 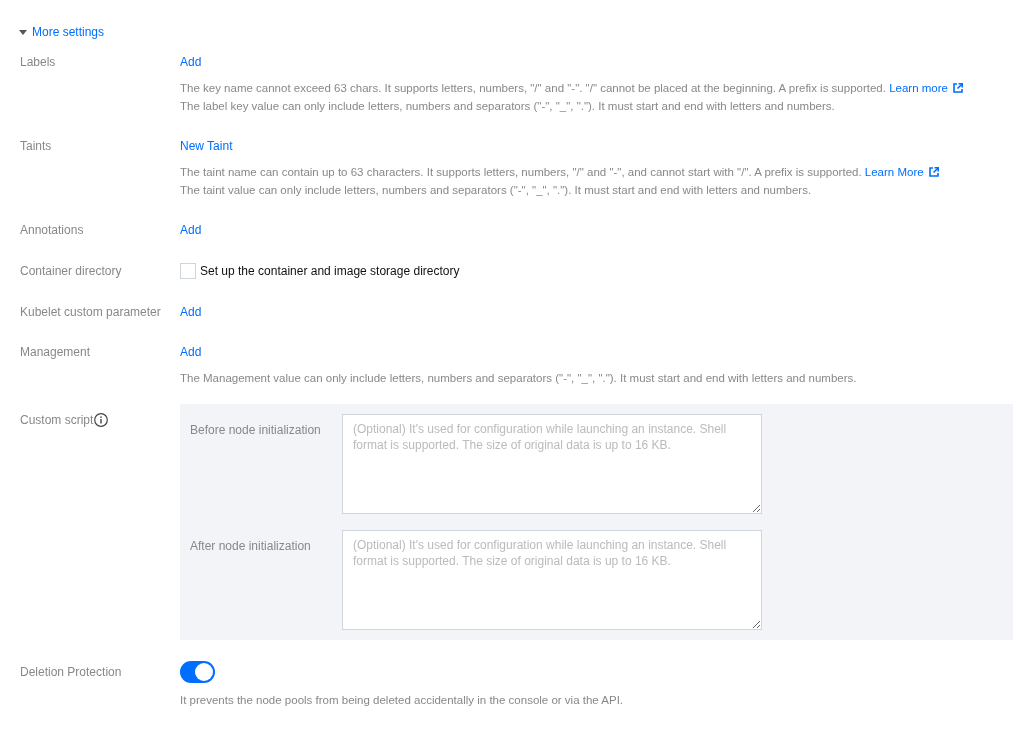 I want to click on field-label: Management, so click(x=55, y=352).